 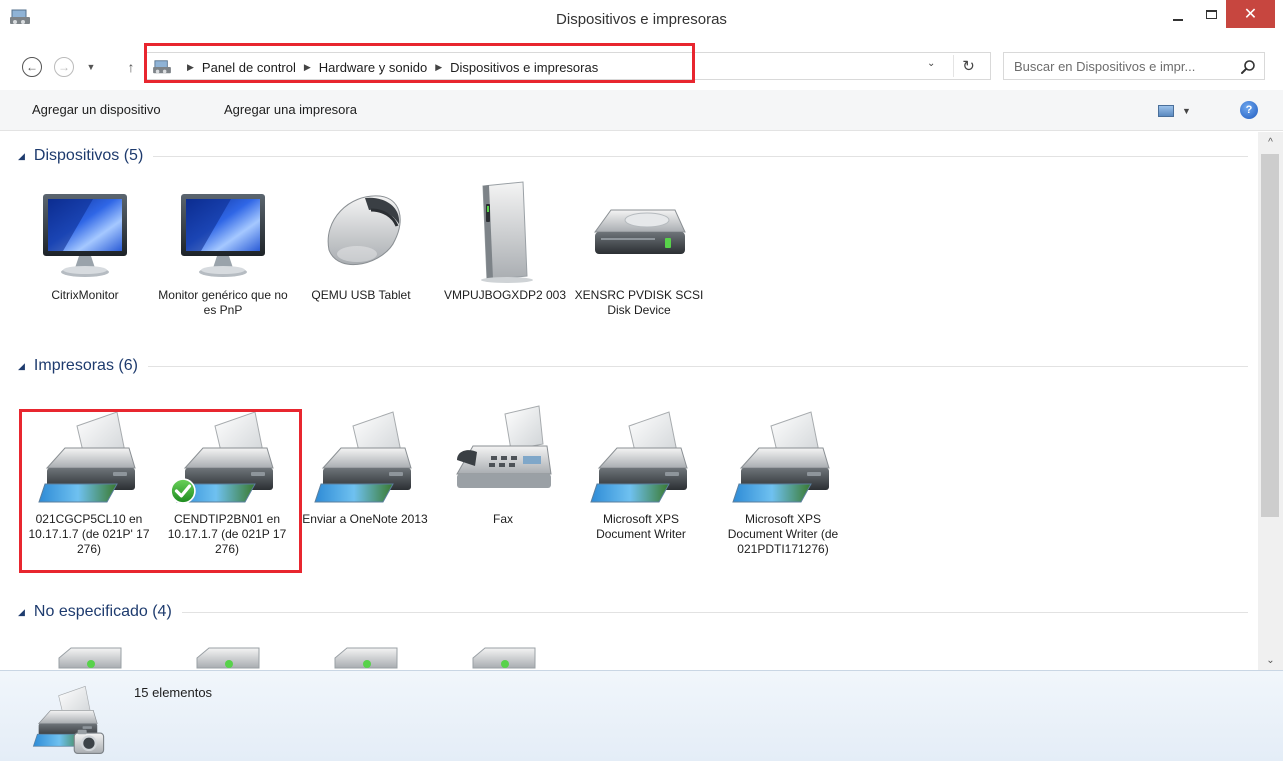 I want to click on scroll-down-button: ⌄, so click(x=1270, y=660).